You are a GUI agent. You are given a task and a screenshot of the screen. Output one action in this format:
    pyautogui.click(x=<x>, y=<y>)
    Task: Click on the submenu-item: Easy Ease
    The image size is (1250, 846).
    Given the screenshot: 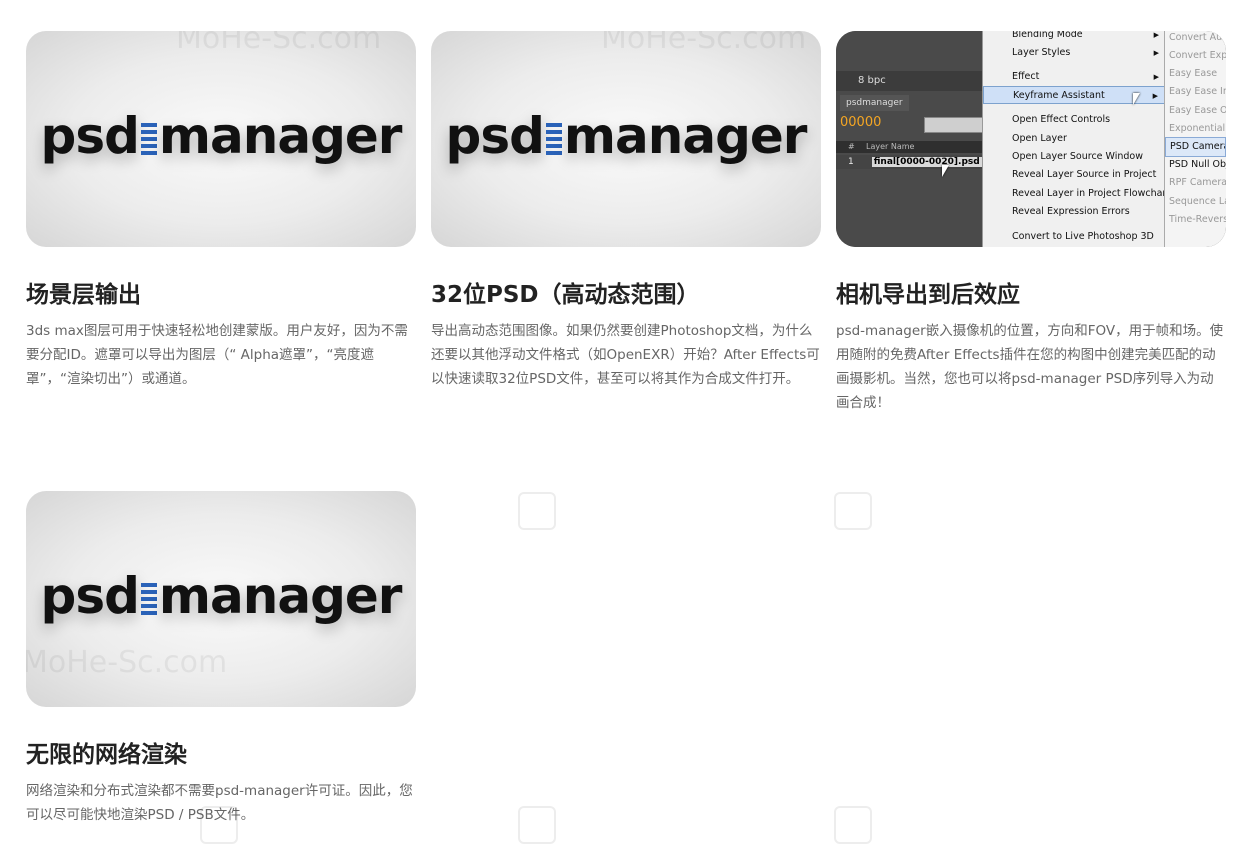 What is the action you would take?
    pyautogui.click(x=1193, y=73)
    